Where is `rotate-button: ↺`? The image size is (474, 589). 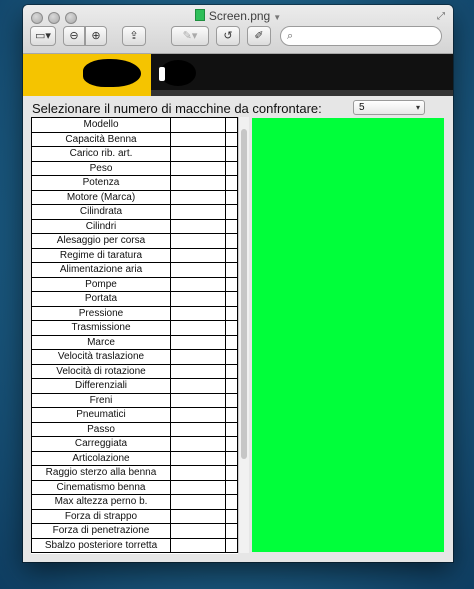 rotate-button: ↺ is located at coordinates (228, 36).